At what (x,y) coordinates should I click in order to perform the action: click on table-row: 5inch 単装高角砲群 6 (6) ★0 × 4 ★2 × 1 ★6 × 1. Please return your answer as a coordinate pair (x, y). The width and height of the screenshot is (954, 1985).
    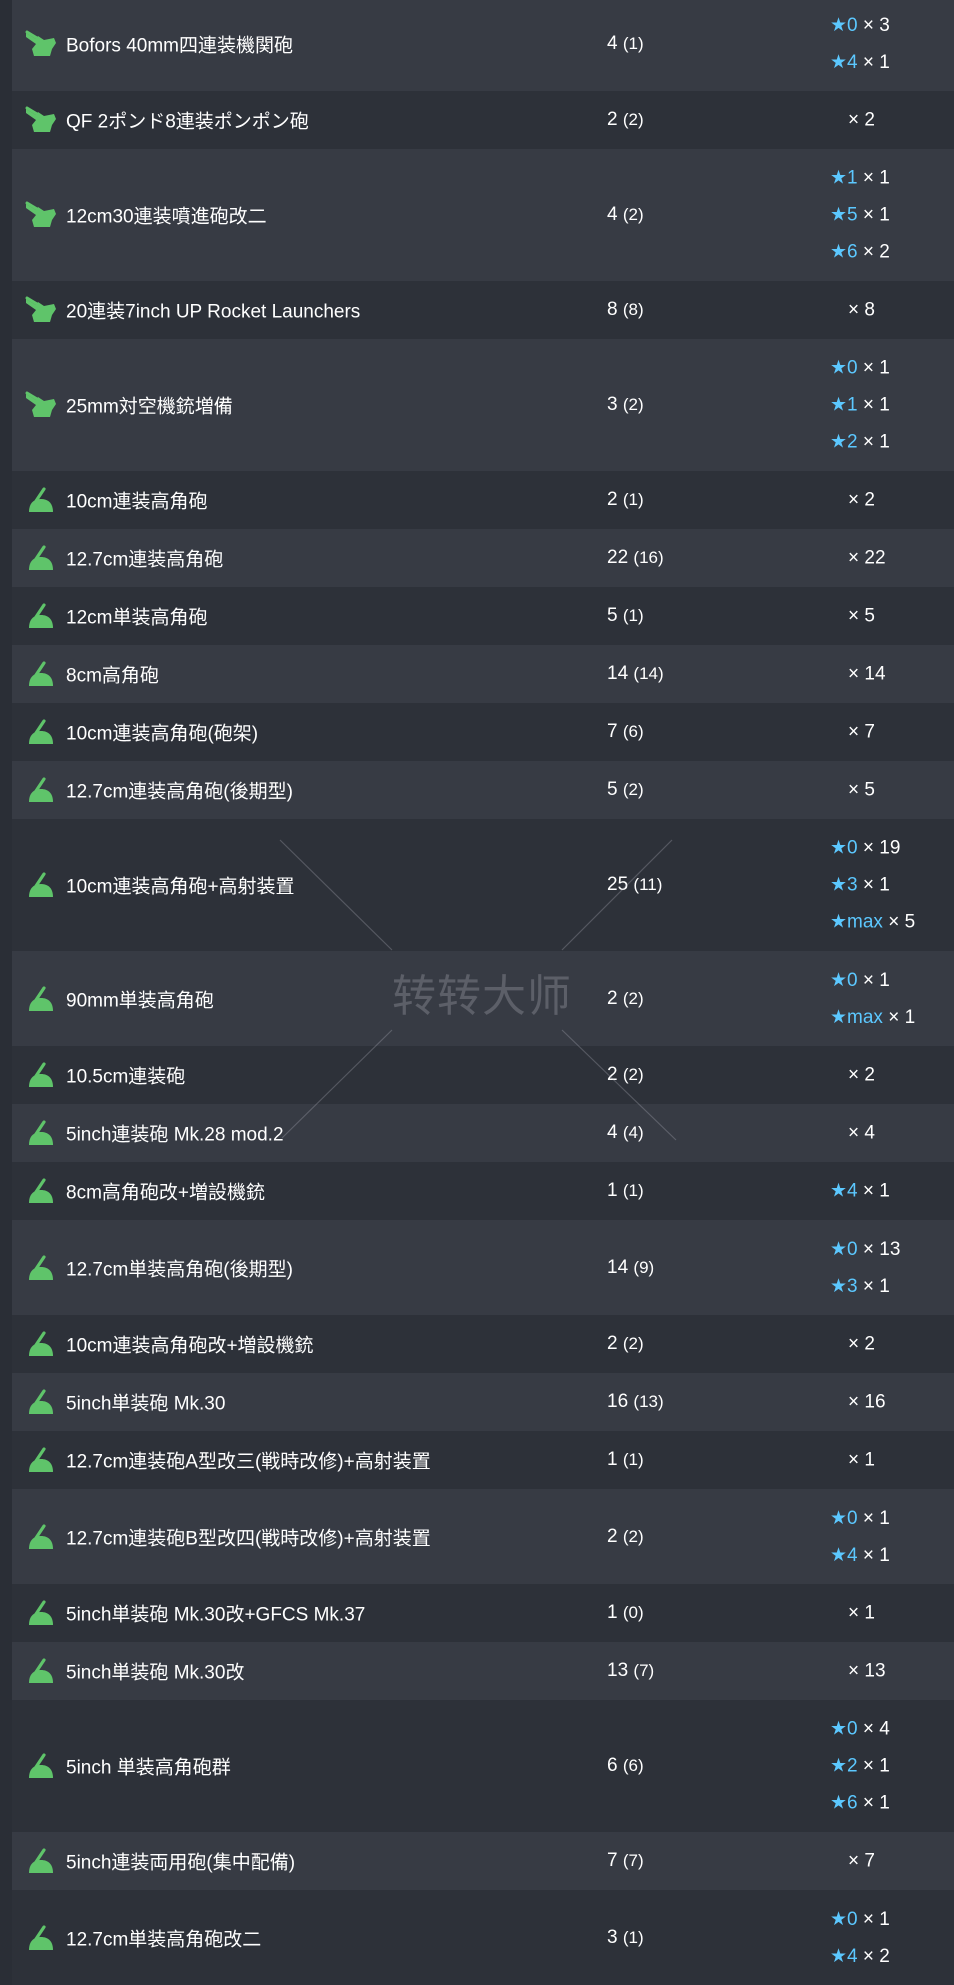
    Looking at the image, I should click on (483, 1766).